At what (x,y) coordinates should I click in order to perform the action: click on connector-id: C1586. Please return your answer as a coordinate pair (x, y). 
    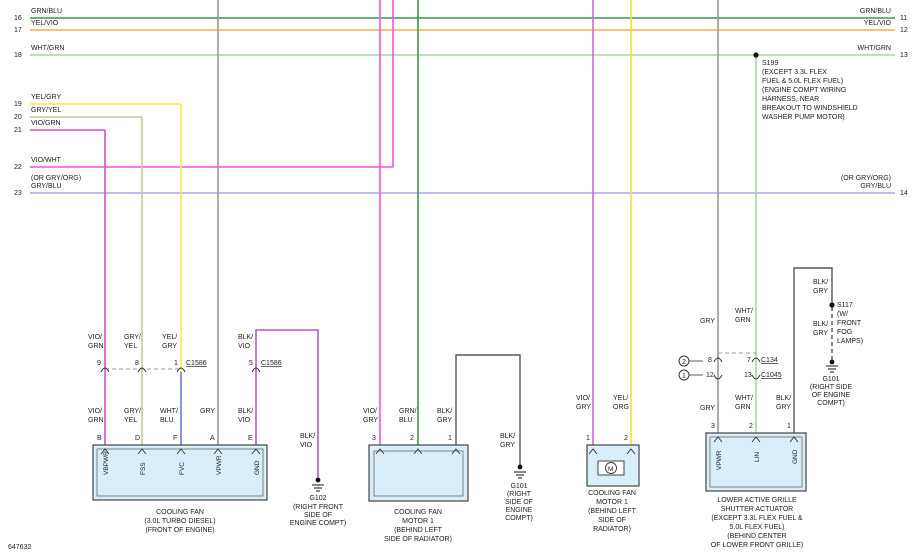
    Looking at the image, I should click on (196, 363).